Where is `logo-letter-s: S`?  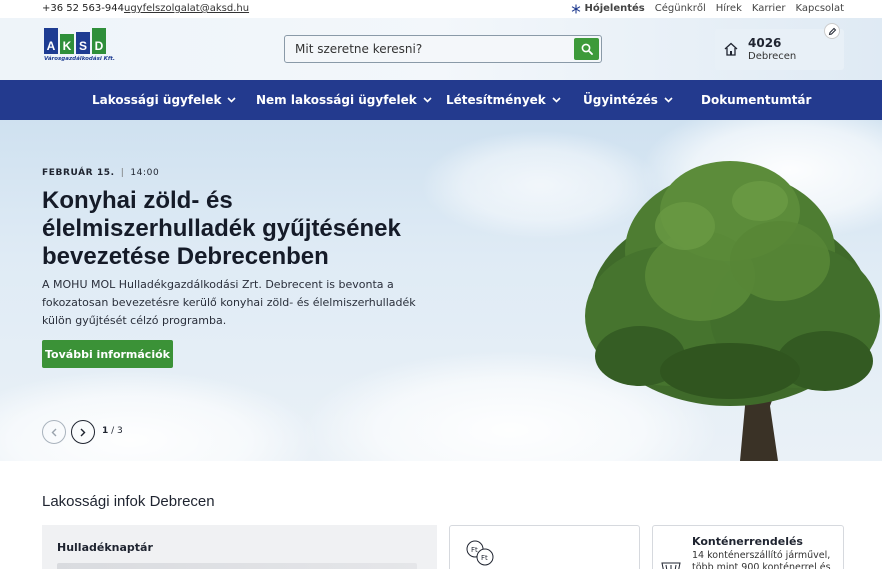
logo-letter-s: S is located at coordinates (83, 43).